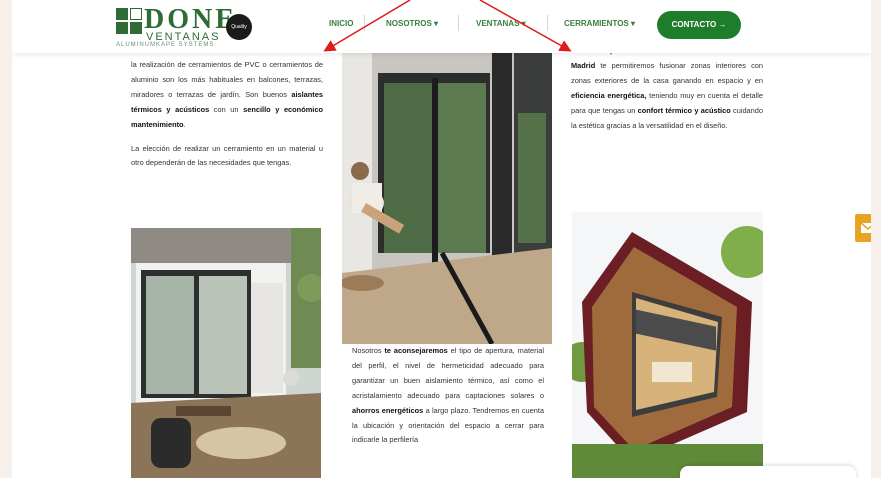 Image resolution: width=881 pixels, height=478 pixels. What do you see at coordinates (447, 26) in the screenshot?
I see `annotation-arrows` at bounding box center [447, 26].